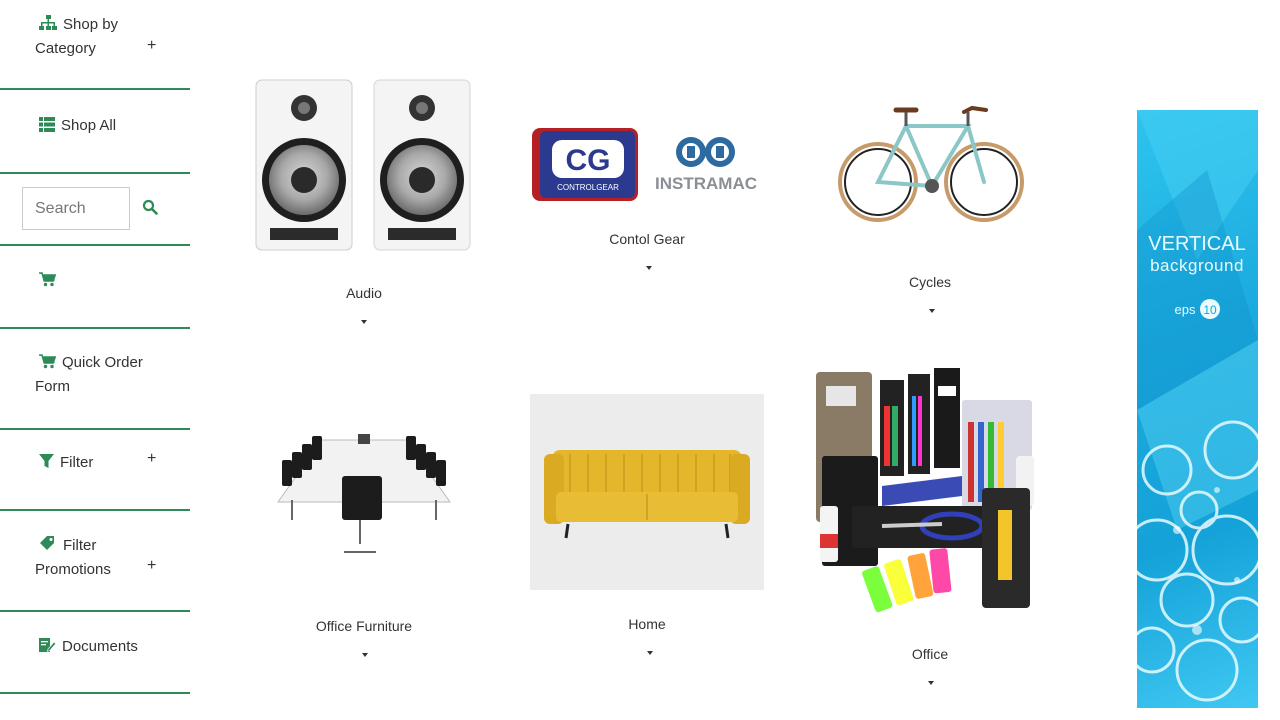 This screenshot has width=1280, height=720. I want to click on documents-label: Documents, so click(100, 646).